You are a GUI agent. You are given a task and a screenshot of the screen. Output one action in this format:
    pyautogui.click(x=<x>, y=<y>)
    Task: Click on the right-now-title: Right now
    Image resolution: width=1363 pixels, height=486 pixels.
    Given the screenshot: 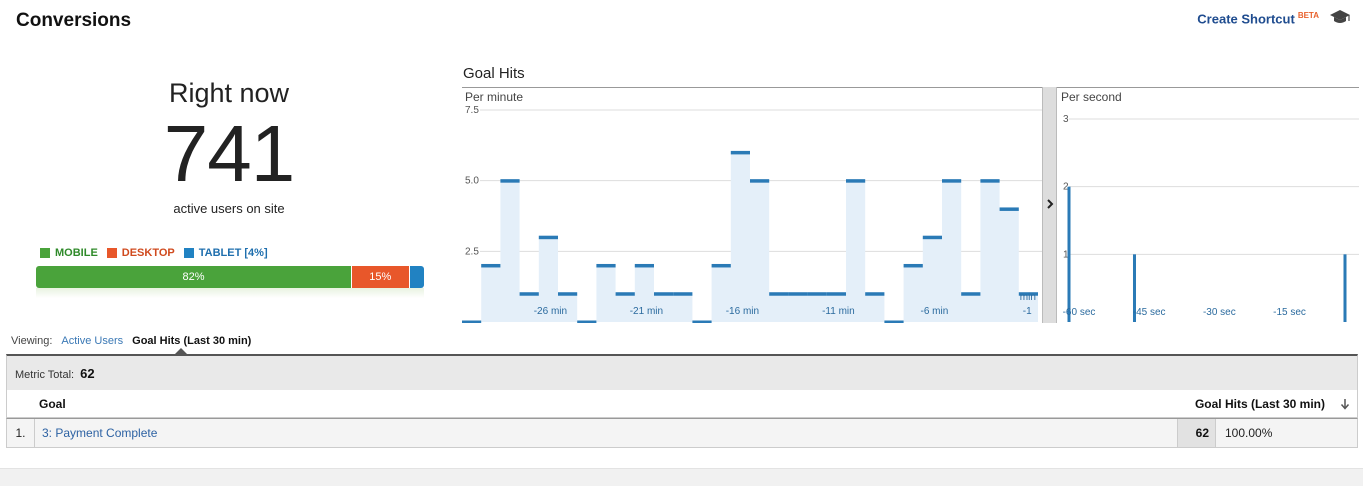 What is the action you would take?
    pyautogui.click(x=229, y=93)
    